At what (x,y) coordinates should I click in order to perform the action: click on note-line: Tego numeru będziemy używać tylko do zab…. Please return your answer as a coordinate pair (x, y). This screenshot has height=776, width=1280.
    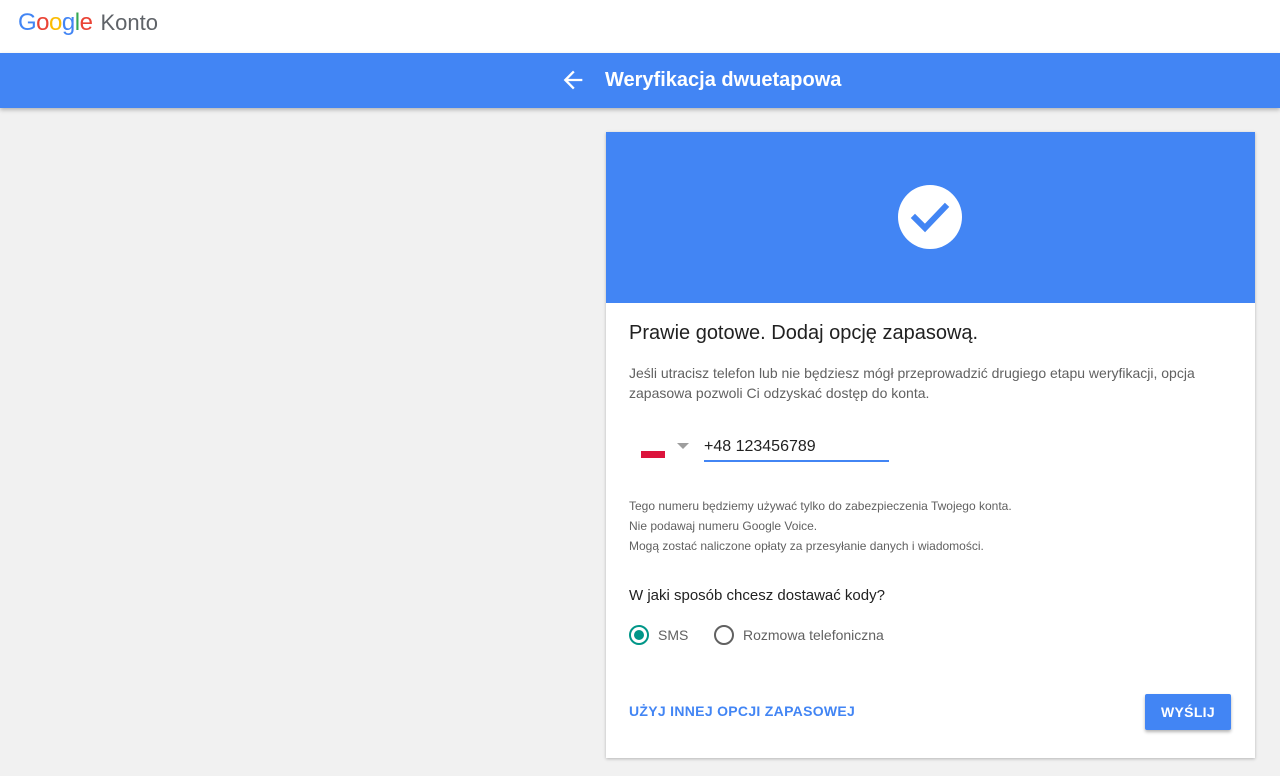
    Looking at the image, I should click on (820, 506).